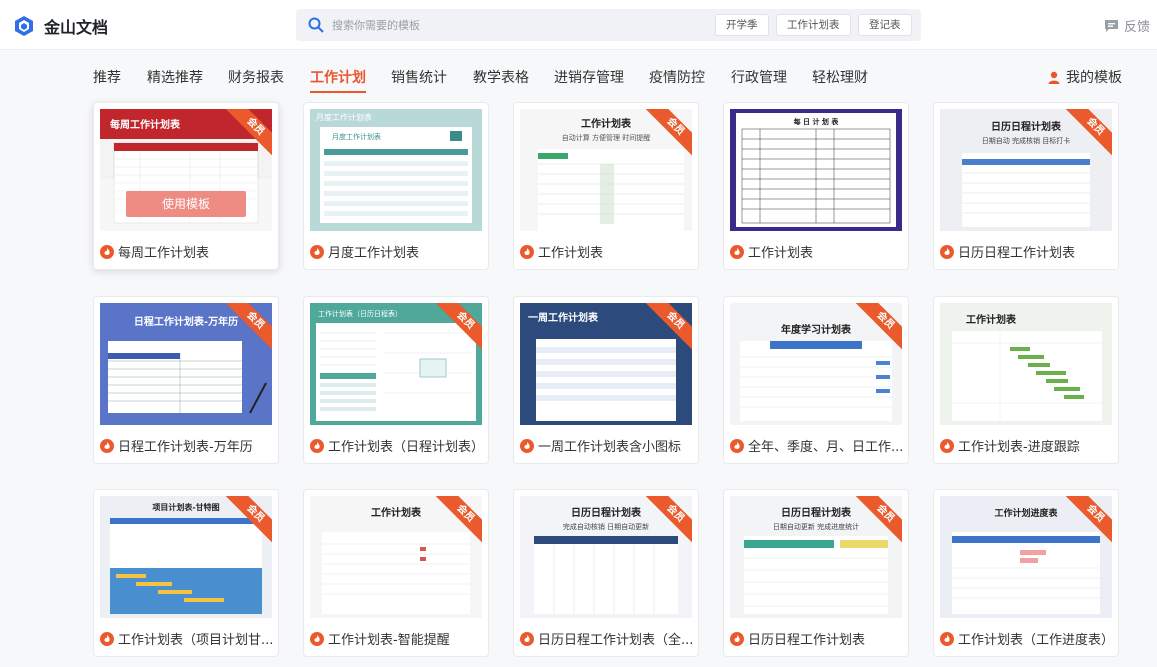 The width and height of the screenshot is (1157, 667). I want to click on card-title: 月度工作计划表, so click(364, 251).